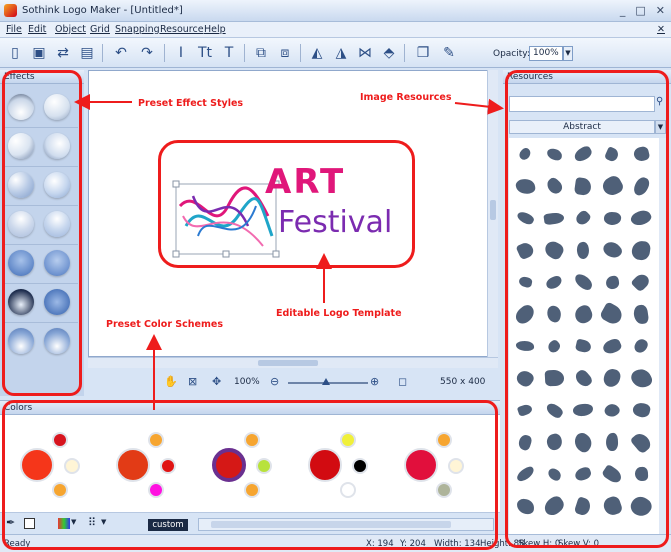 The image size is (671, 552). Describe the element at coordinates (293, 362) in the screenshot. I see `canvas-horizontal-scrollbar` at that location.